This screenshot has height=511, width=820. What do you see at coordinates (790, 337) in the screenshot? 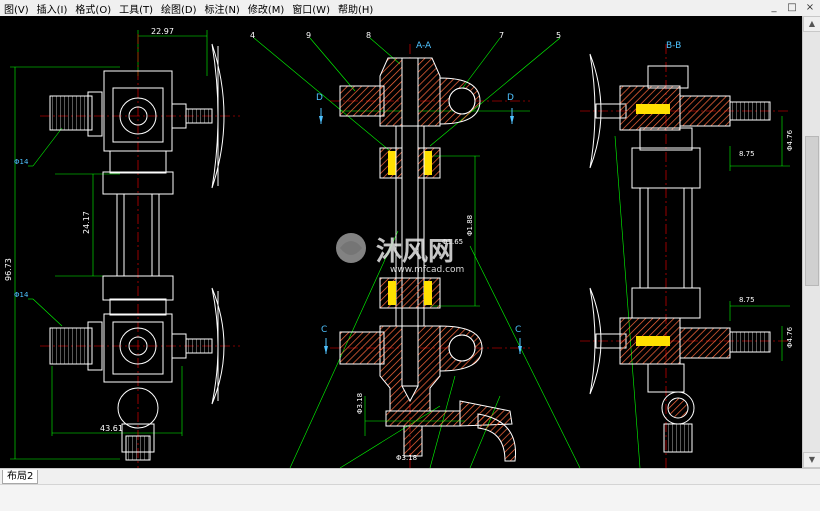
I see `dim-right-phi-b: Φ4.76` at bounding box center [790, 337].